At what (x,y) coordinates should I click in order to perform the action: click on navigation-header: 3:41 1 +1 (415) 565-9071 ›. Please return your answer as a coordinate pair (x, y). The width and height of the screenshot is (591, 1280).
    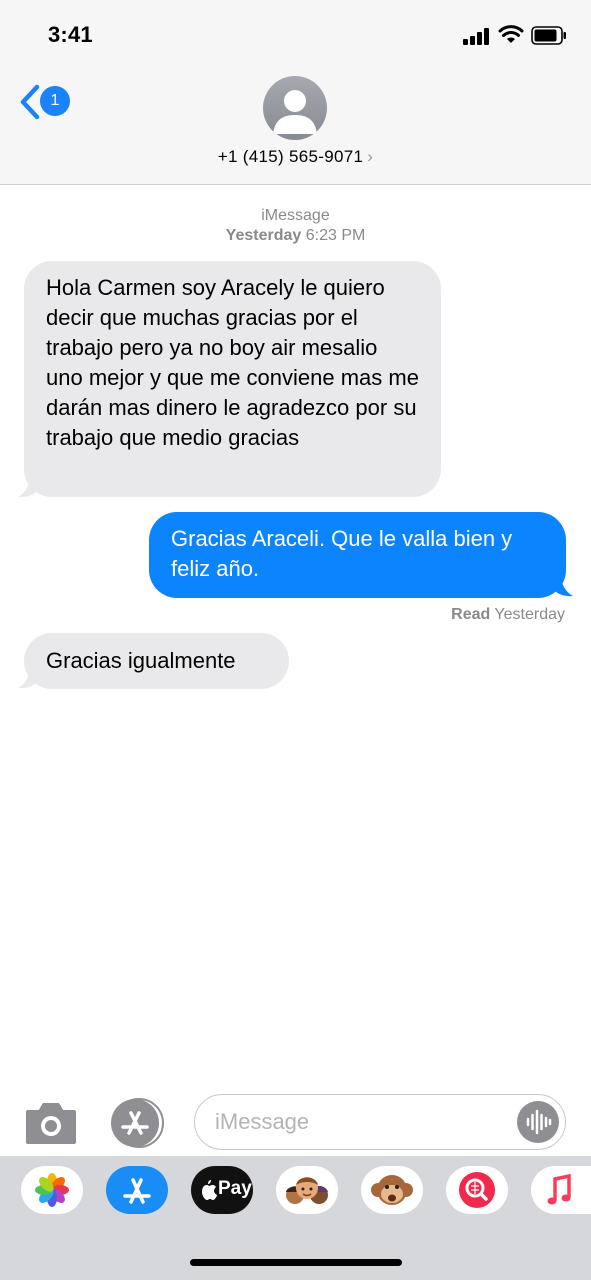
    Looking at the image, I should click on (295, 92).